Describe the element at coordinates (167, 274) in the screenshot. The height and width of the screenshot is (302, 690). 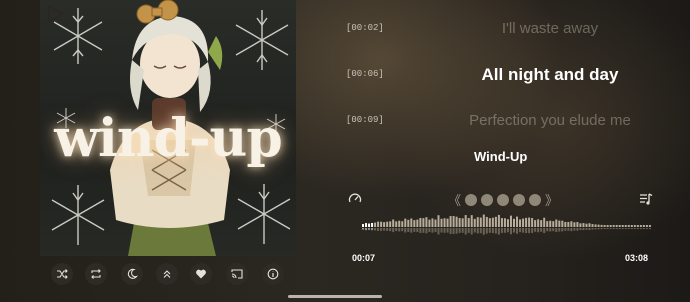
I see `expand-button` at that location.